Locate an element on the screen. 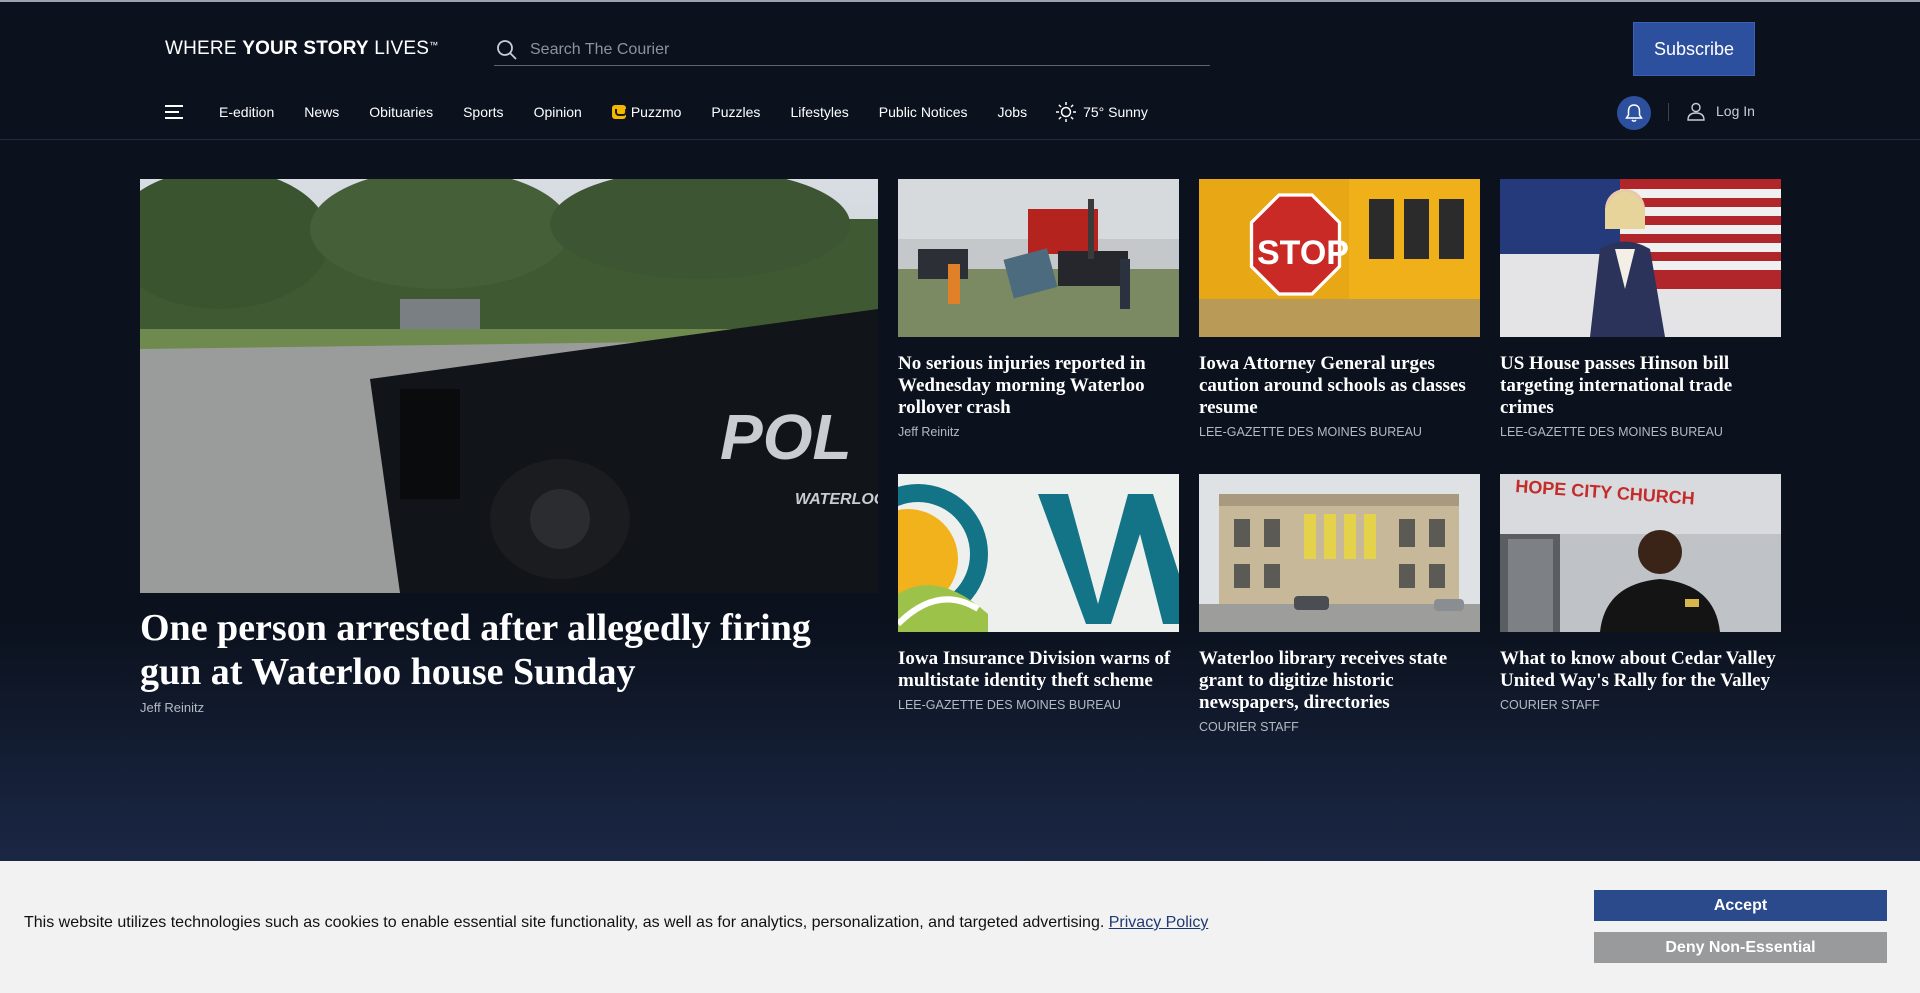  trademark-mark: ™ is located at coordinates (434, 45).